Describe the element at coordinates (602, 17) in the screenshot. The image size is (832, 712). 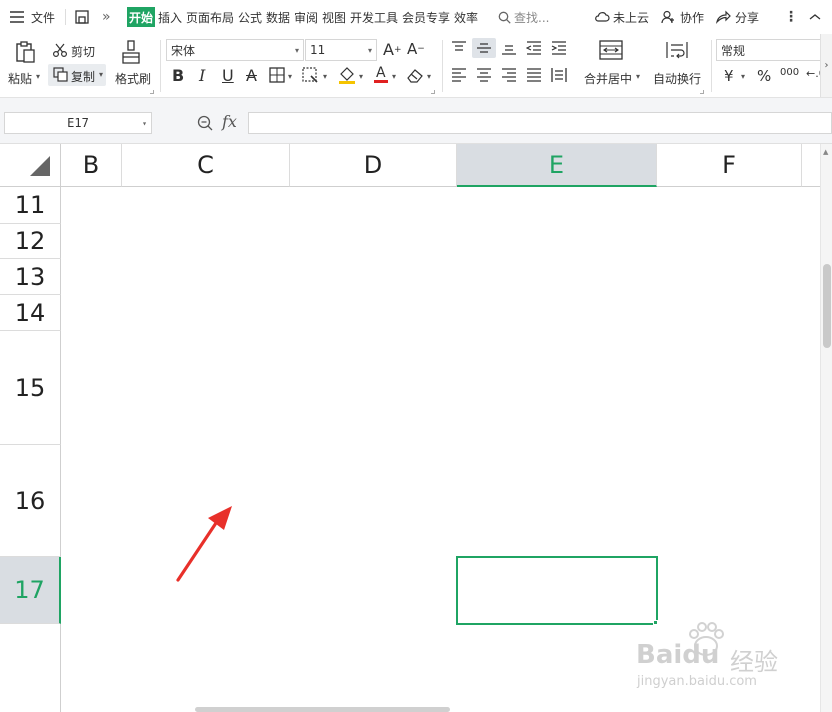
I see `cloud-icon` at that location.